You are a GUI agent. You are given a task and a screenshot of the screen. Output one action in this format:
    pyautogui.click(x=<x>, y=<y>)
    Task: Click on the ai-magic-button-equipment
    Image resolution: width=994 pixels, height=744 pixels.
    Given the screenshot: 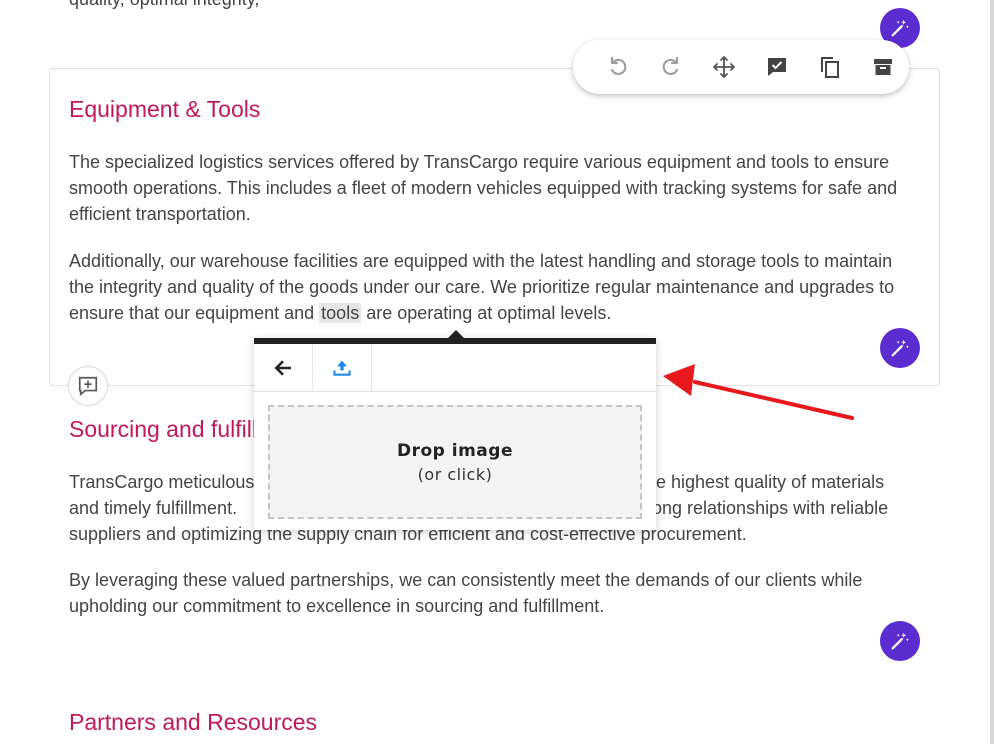 What is the action you would take?
    pyautogui.click(x=900, y=348)
    